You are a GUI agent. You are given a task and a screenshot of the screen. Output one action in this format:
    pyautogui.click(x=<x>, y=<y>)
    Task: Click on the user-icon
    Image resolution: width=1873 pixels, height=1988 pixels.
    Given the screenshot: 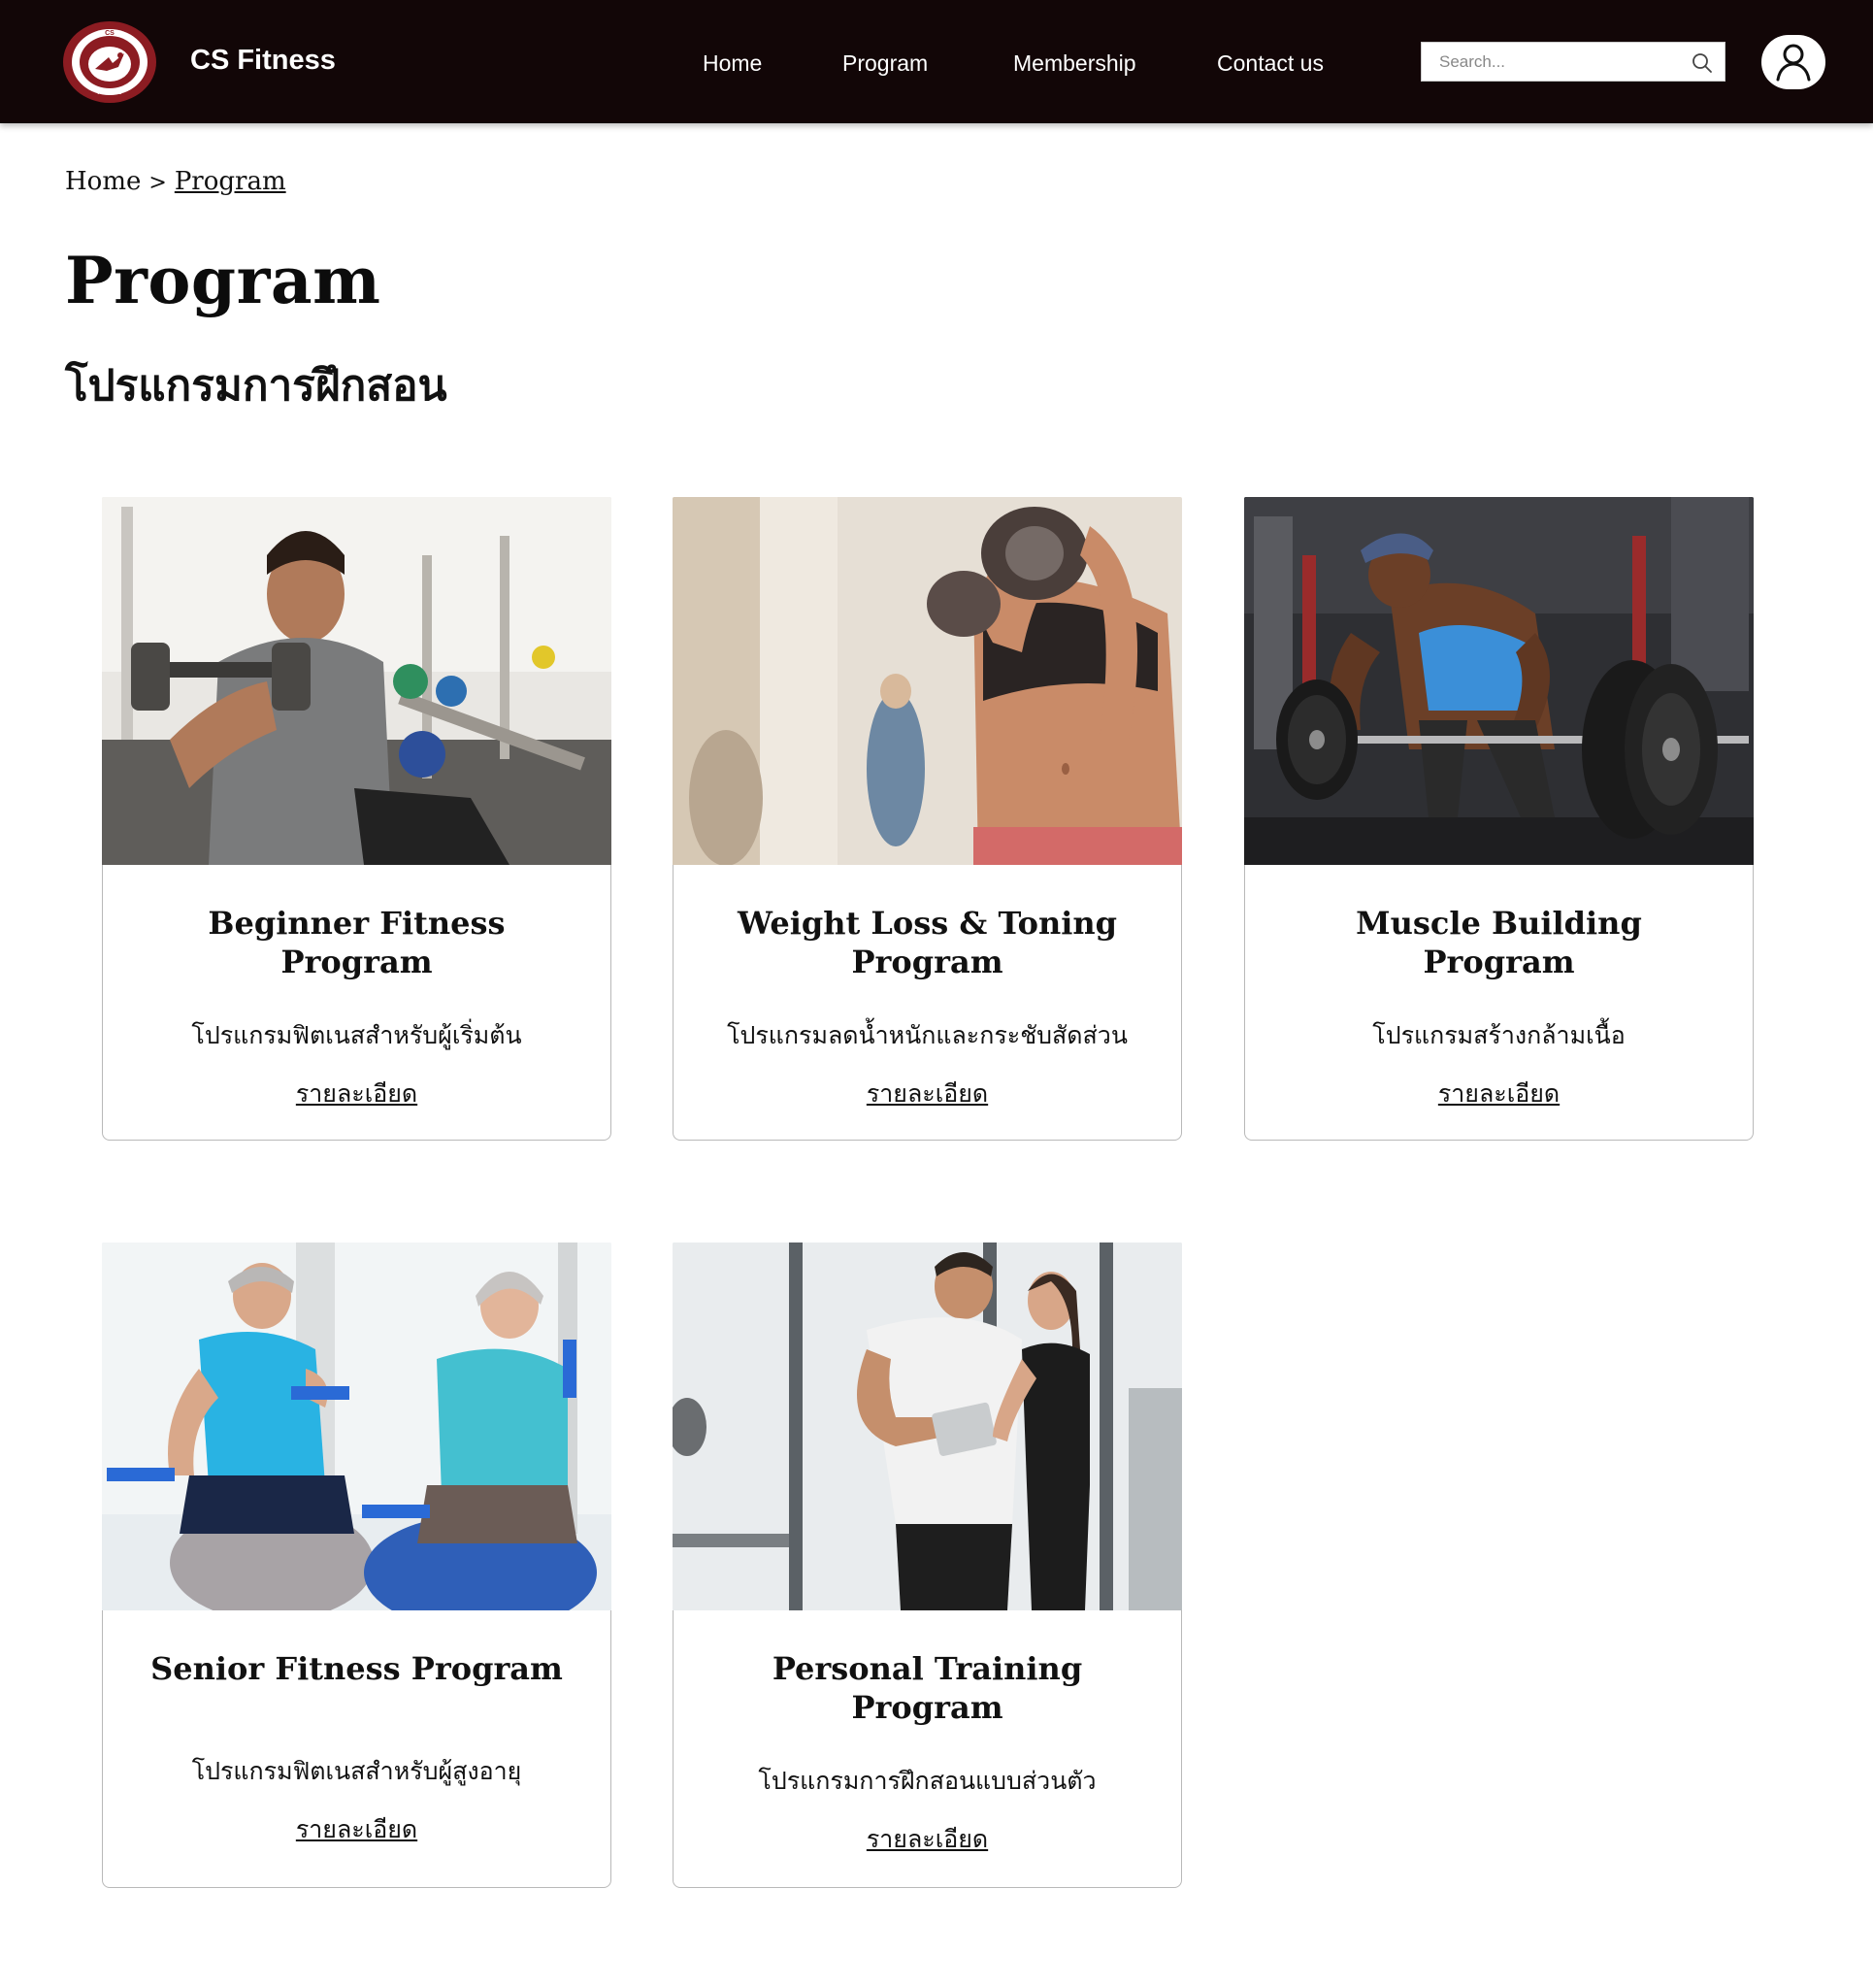 What is the action you would take?
    pyautogui.click(x=1793, y=63)
    